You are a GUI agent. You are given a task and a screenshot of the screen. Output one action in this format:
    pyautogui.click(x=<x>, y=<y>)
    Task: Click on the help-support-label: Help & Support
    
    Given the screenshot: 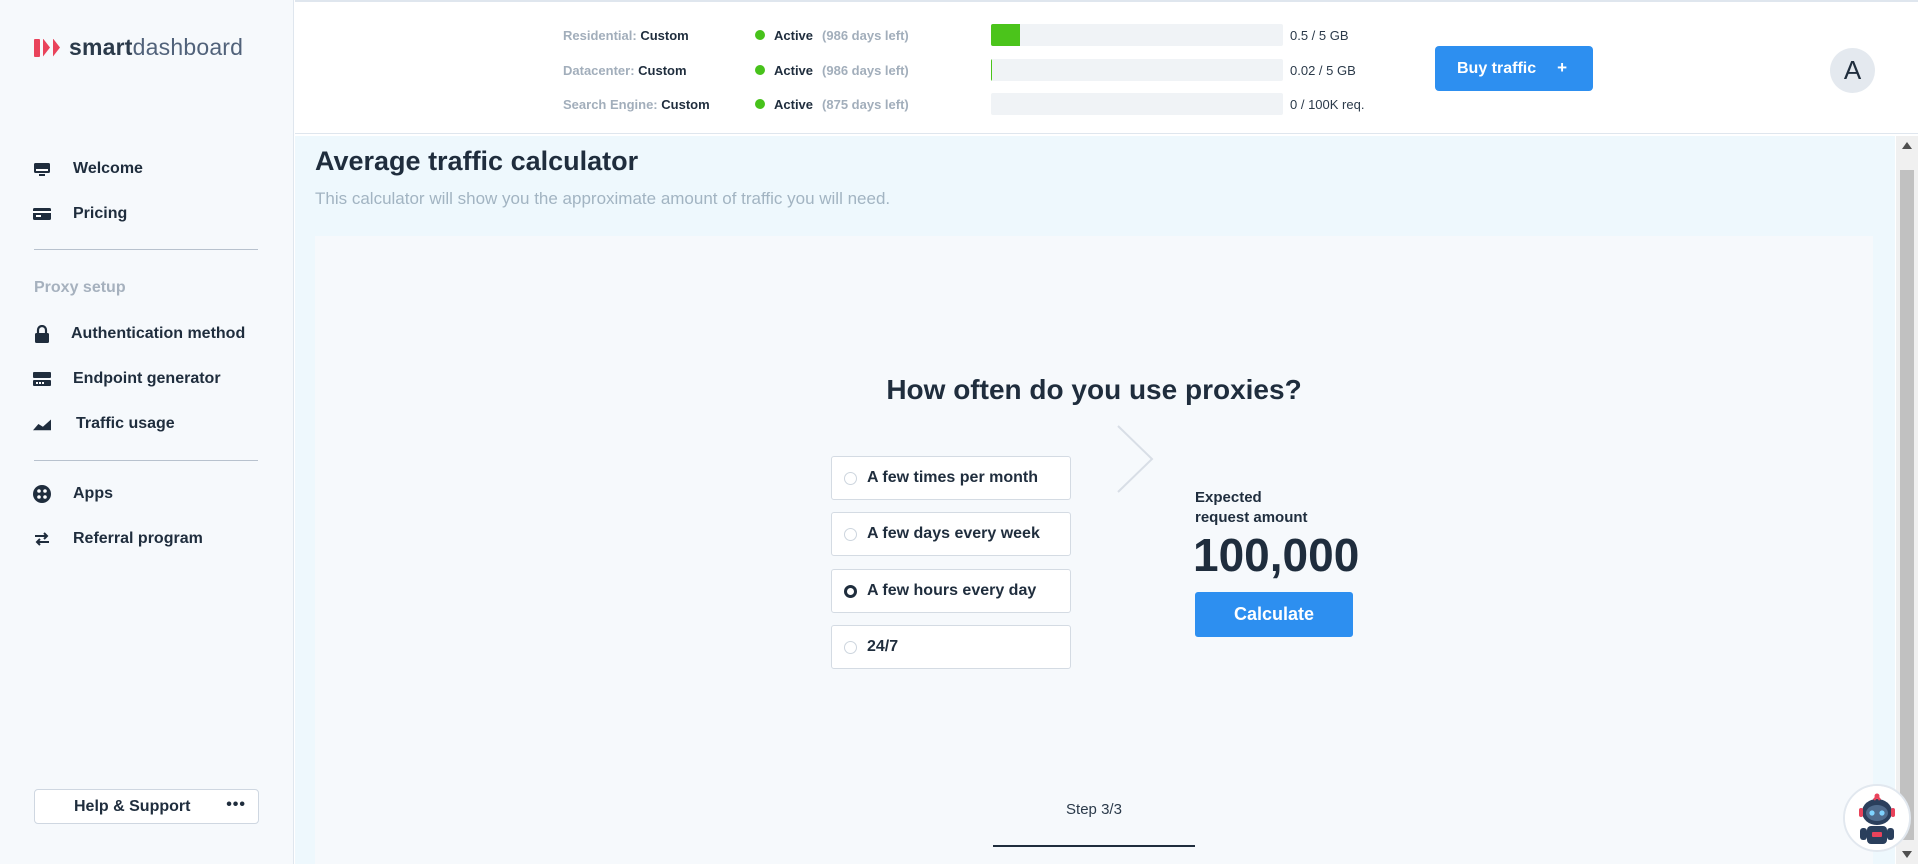 What is the action you would take?
    pyautogui.click(x=132, y=806)
    